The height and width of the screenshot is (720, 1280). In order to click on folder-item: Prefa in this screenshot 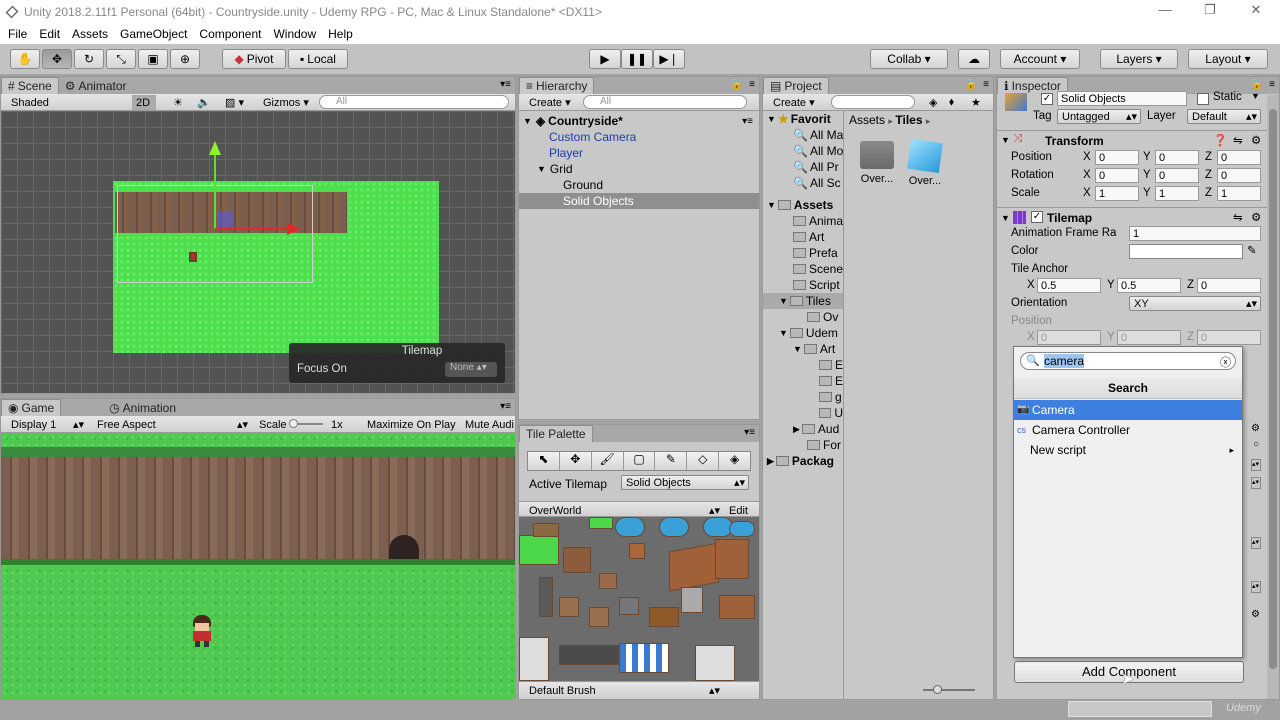, I will do `click(803, 253)`.